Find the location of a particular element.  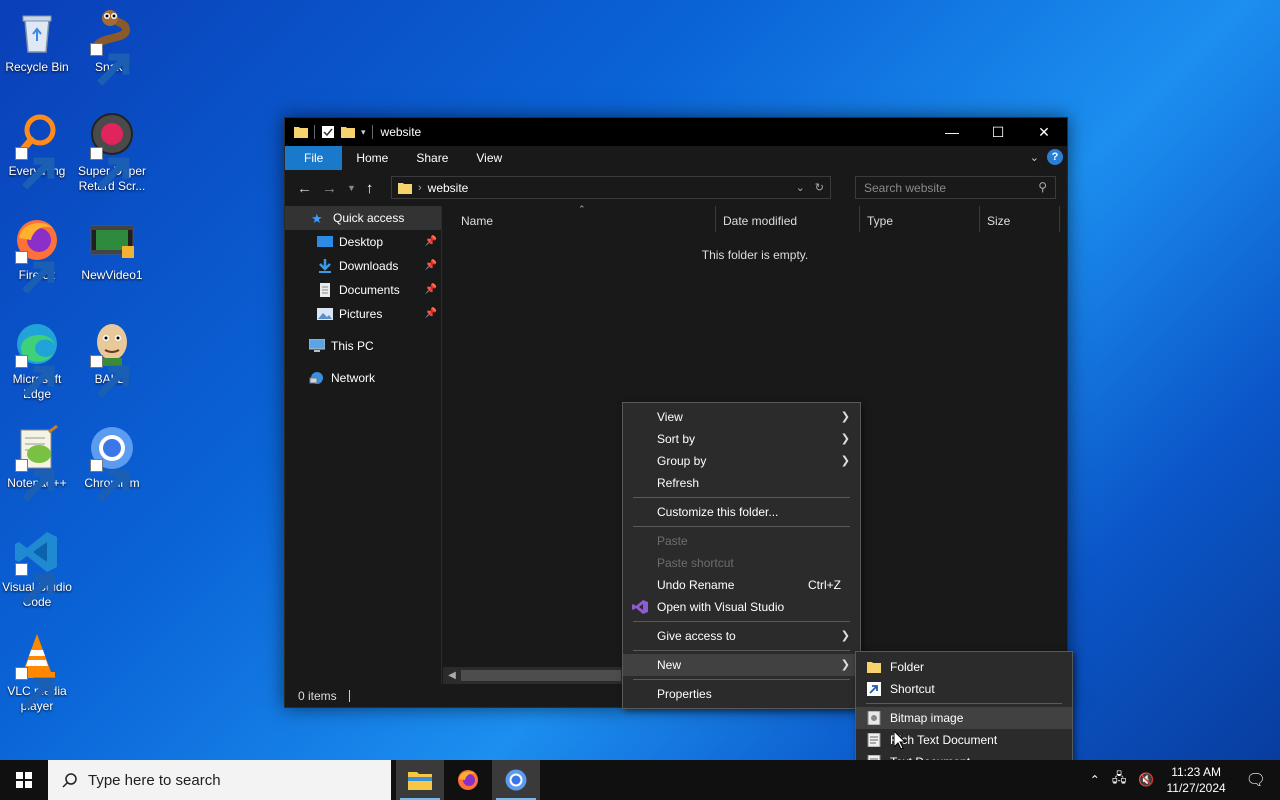

maximize-button: ☐ is located at coordinates (998, 132).